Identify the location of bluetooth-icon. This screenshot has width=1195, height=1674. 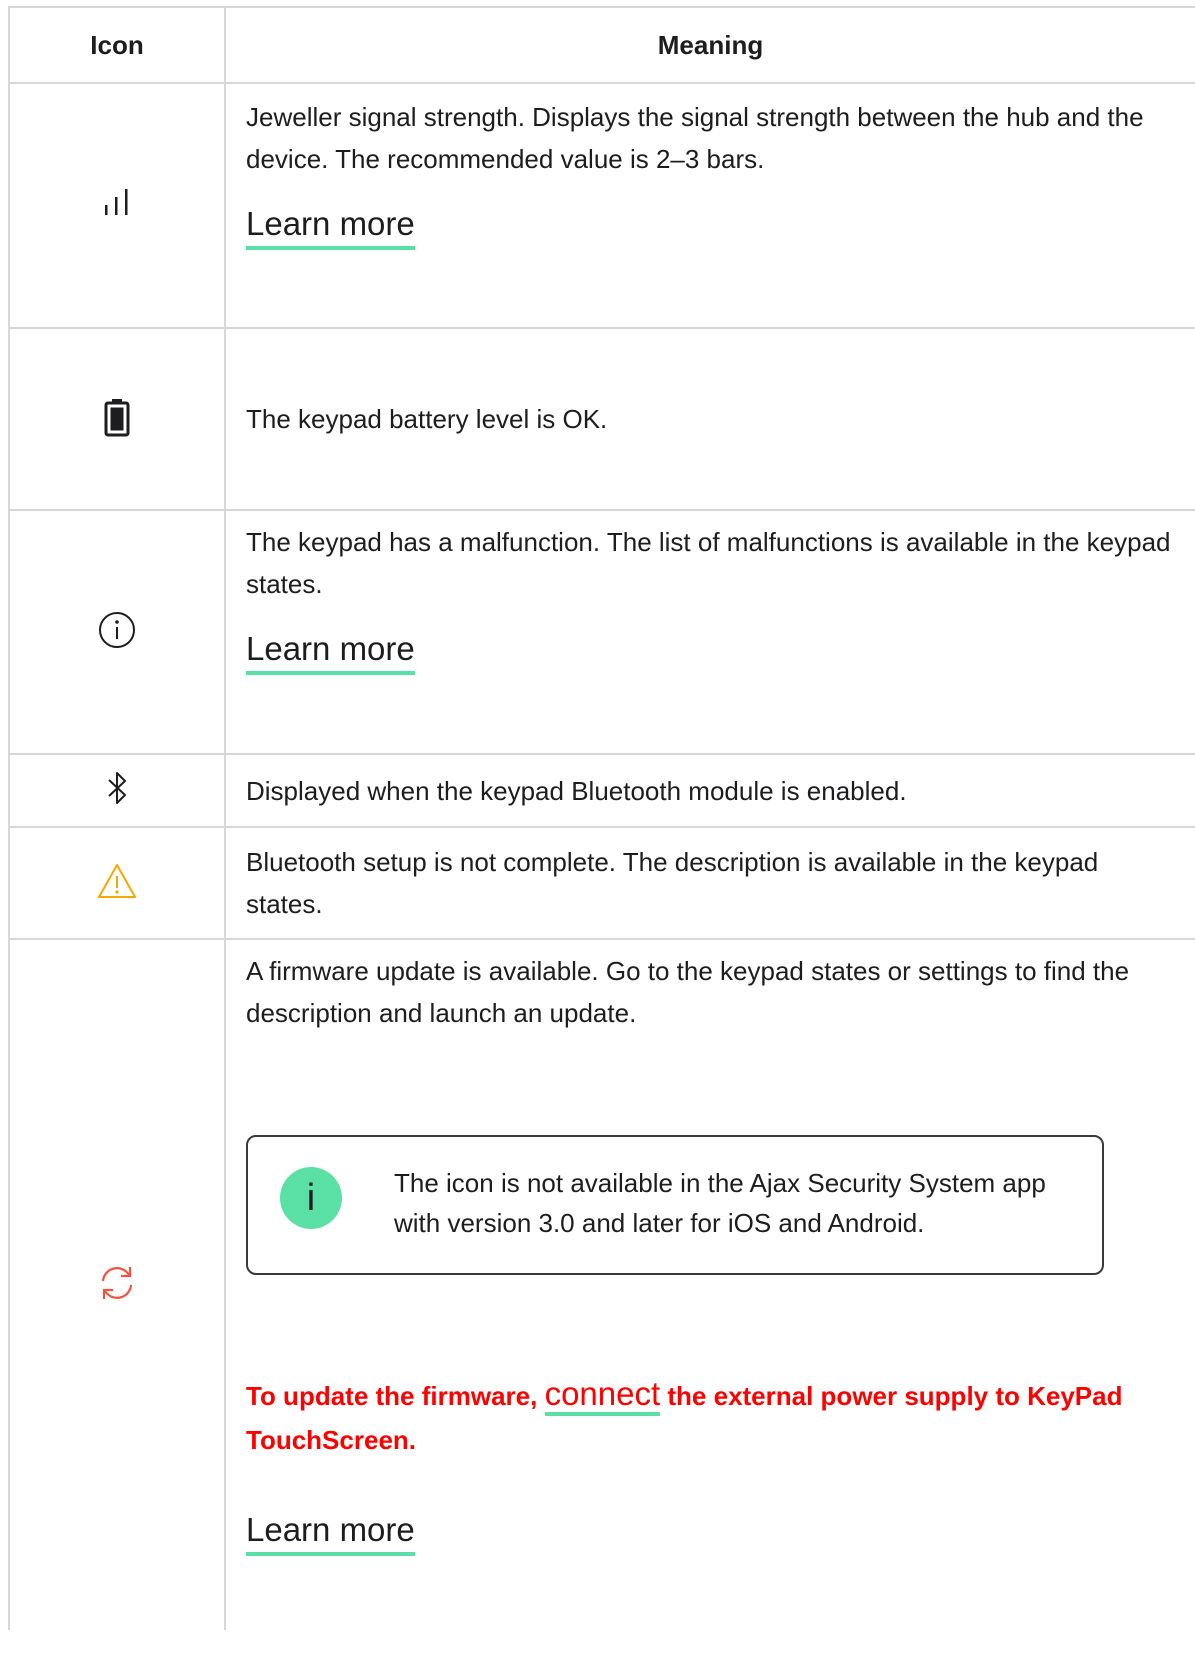
(117, 790).